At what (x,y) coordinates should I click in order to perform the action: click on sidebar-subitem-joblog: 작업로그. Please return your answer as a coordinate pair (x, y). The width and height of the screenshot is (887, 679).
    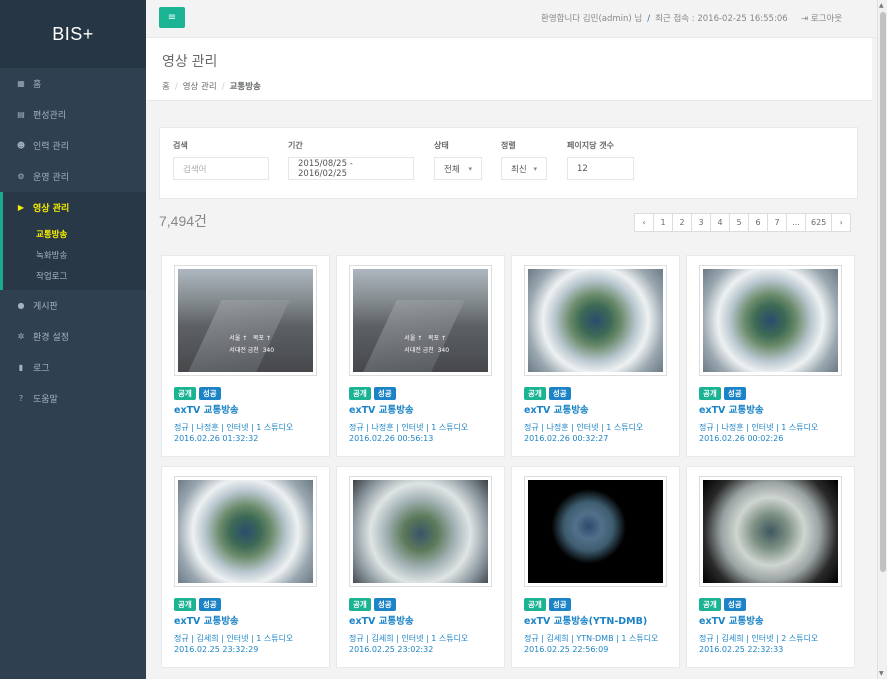
    Looking at the image, I should click on (74, 275).